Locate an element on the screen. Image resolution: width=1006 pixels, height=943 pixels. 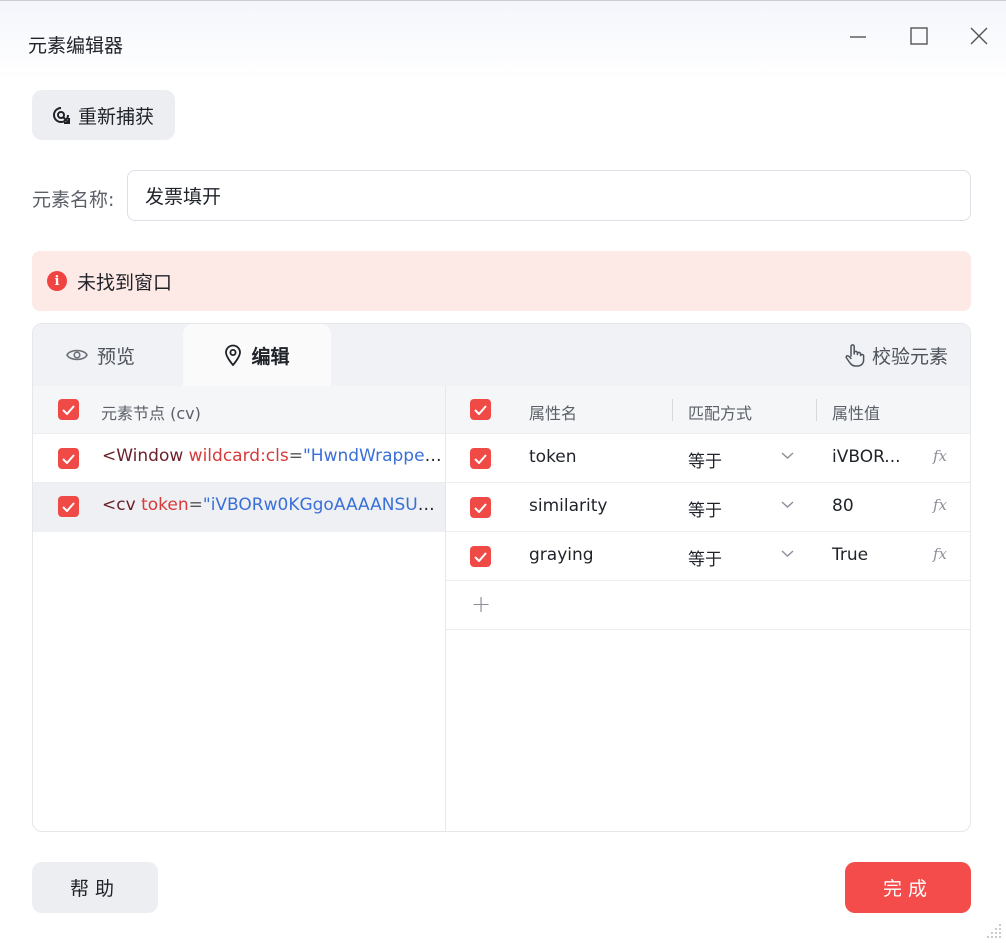
close-icon is located at coordinates (979, 36).